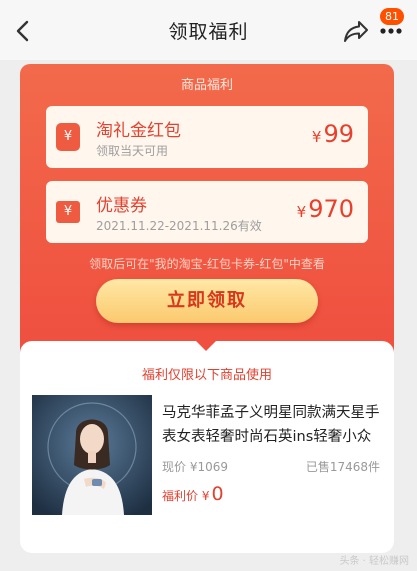 Image resolution: width=417 pixels, height=571 pixels. Describe the element at coordinates (207, 137) in the screenshot. I see `coupon-taolijin: ¥ 淘礼金红包 领取当天可用 ¥99` at that location.